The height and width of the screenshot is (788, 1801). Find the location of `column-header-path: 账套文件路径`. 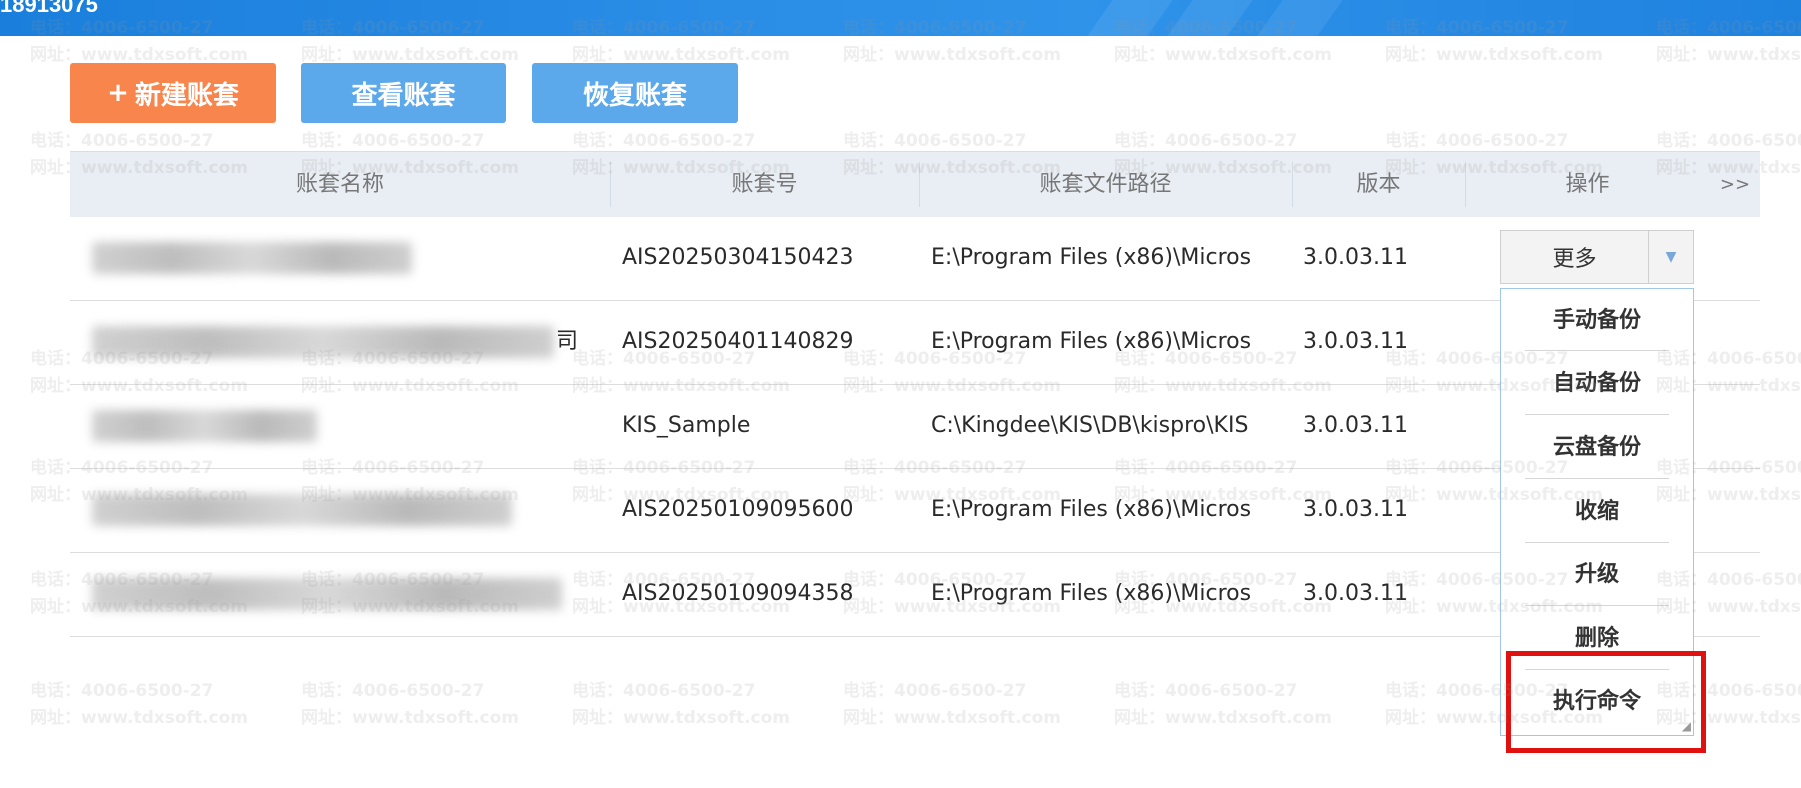

column-header-path: 账套文件路径 is located at coordinates (1105, 184).